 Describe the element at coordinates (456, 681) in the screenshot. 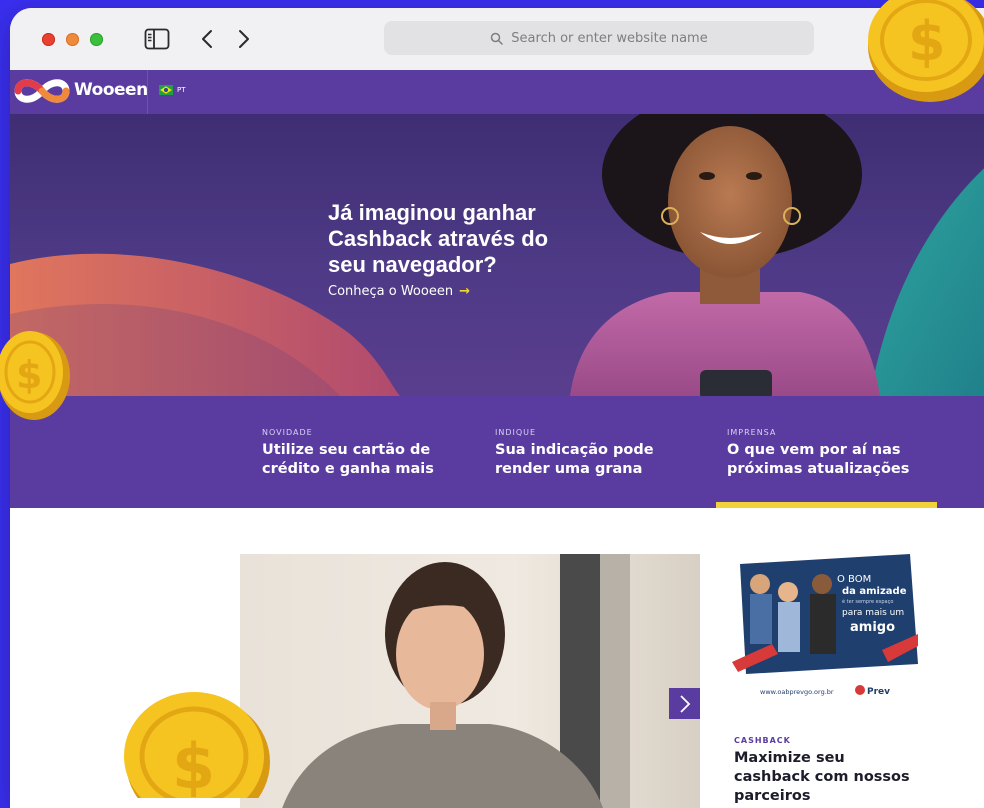

I see `woman-photo-illustration` at that location.